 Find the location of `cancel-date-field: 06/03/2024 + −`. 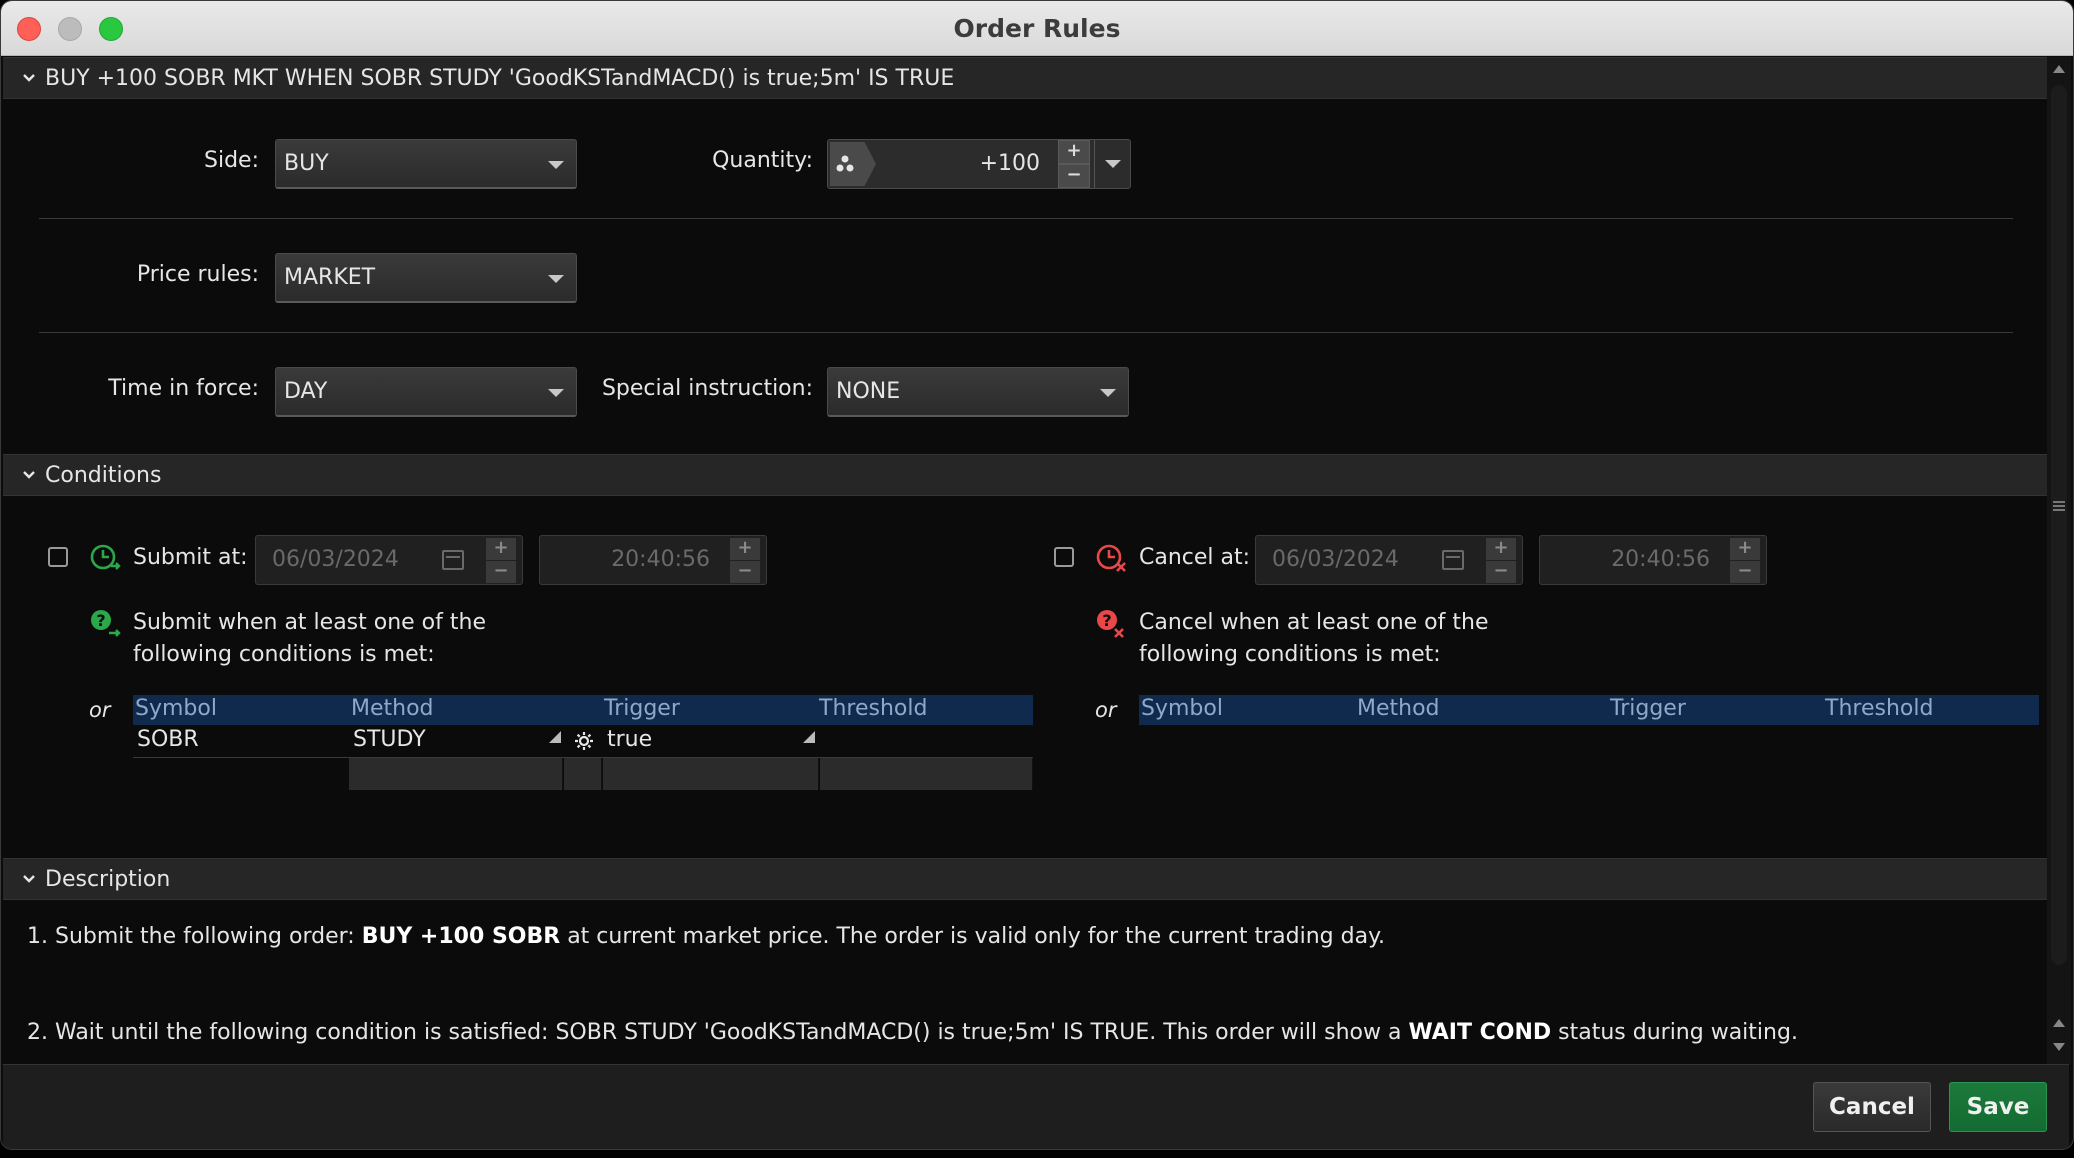

cancel-date-field: 06/03/2024 + − is located at coordinates (1389, 560).